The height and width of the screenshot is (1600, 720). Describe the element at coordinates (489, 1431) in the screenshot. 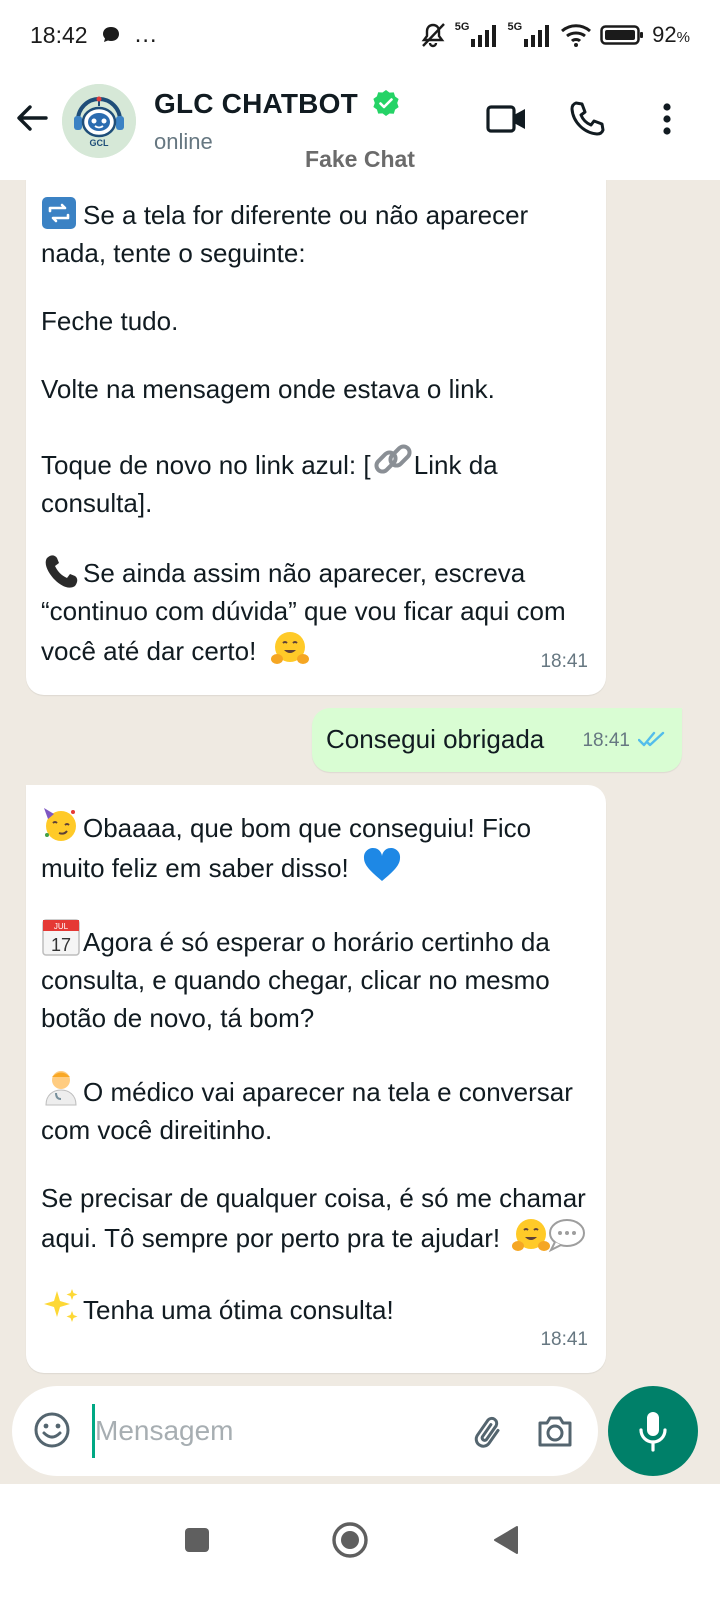

I see `paperclip-icon` at that location.